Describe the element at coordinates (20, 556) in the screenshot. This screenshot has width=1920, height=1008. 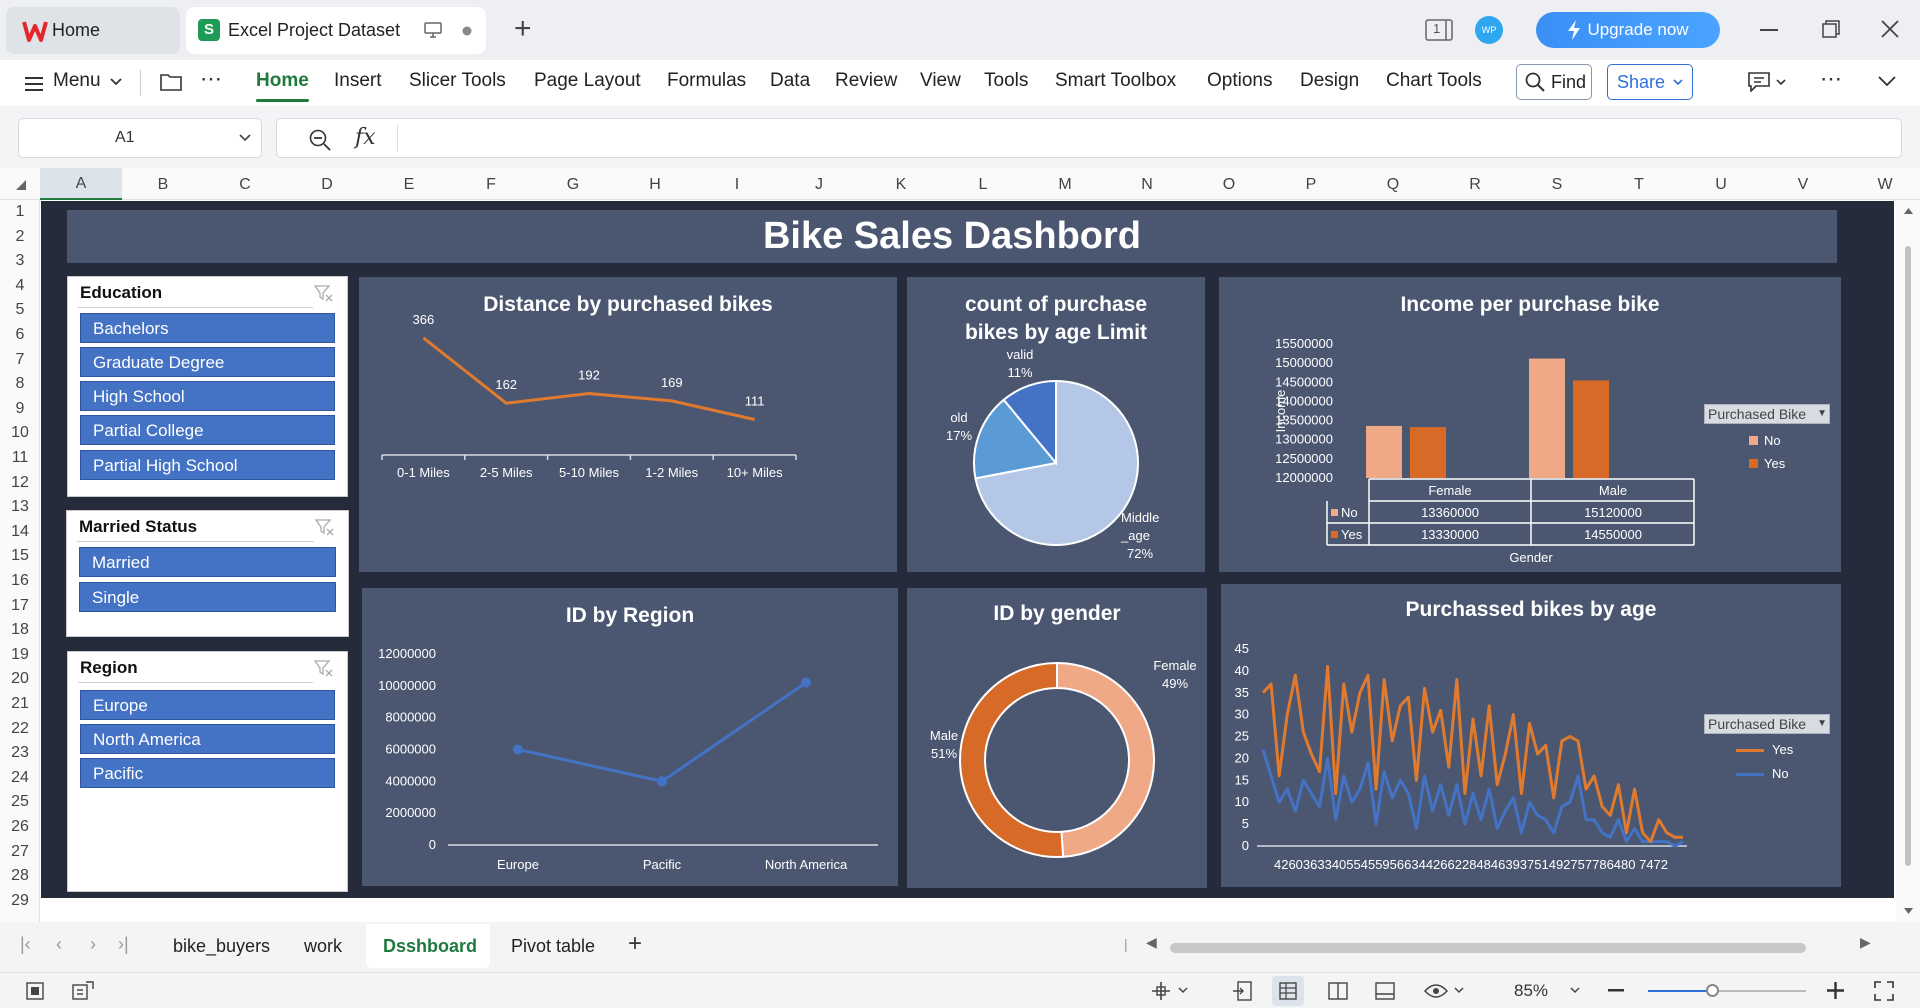
I see `row-header-15: 15` at that location.